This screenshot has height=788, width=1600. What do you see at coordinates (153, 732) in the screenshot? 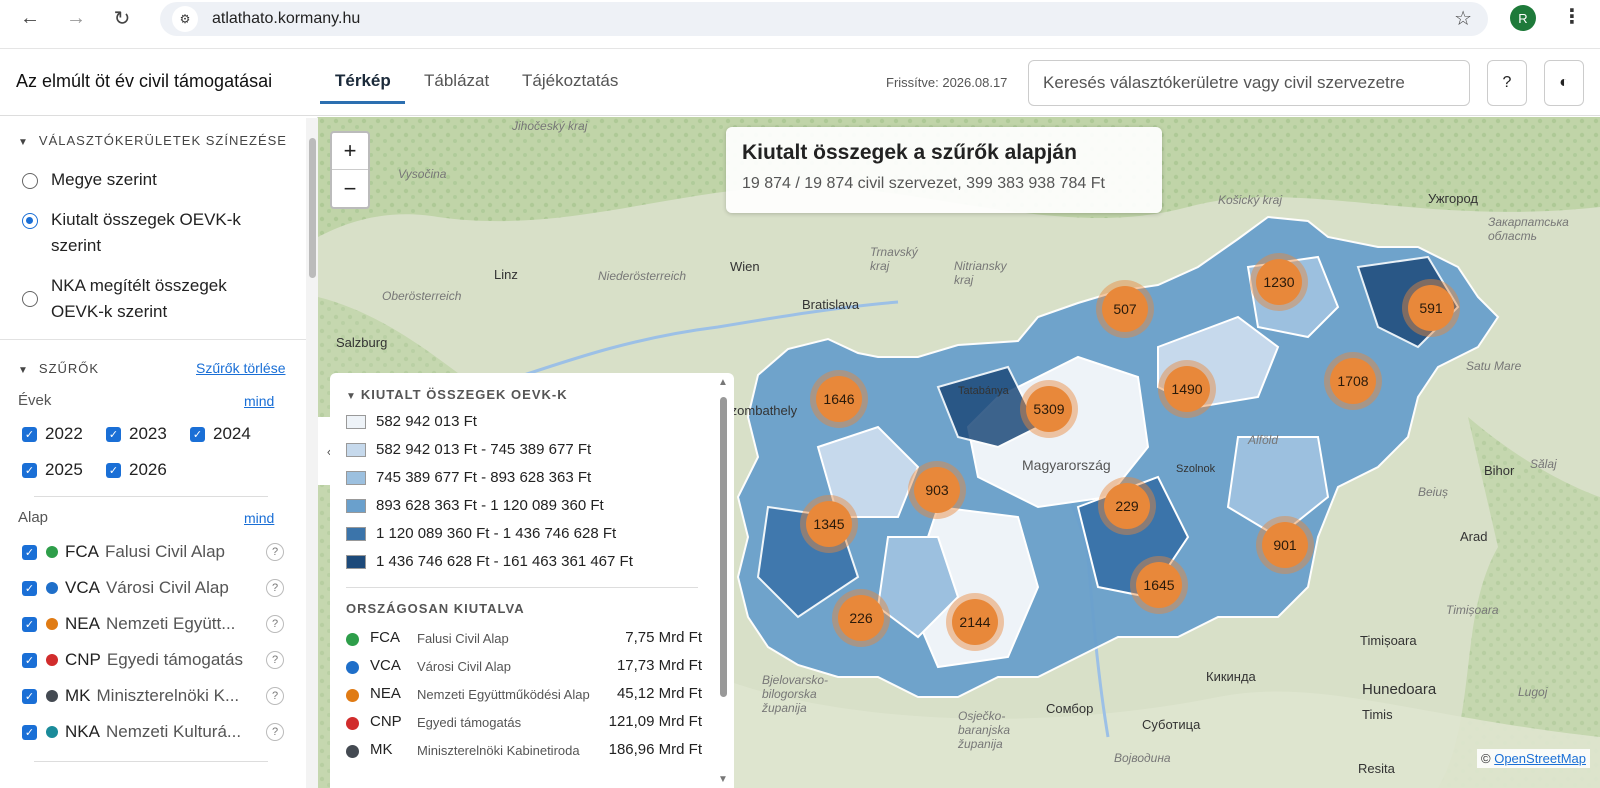
I see `fund-checkbox-nka: ✓ NKA Nemzeti Kulturá... ?` at bounding box center [153, 732].